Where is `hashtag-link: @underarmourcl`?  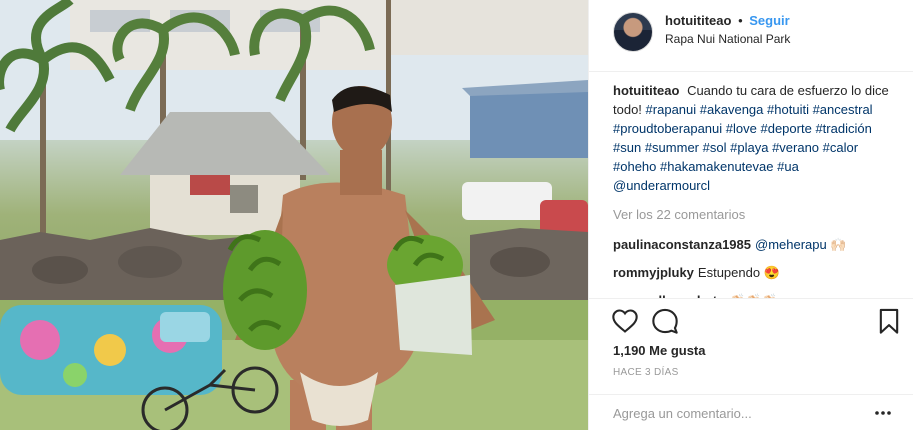
hashtag-link: @underarmourcl is located at coordinates (661, 185).